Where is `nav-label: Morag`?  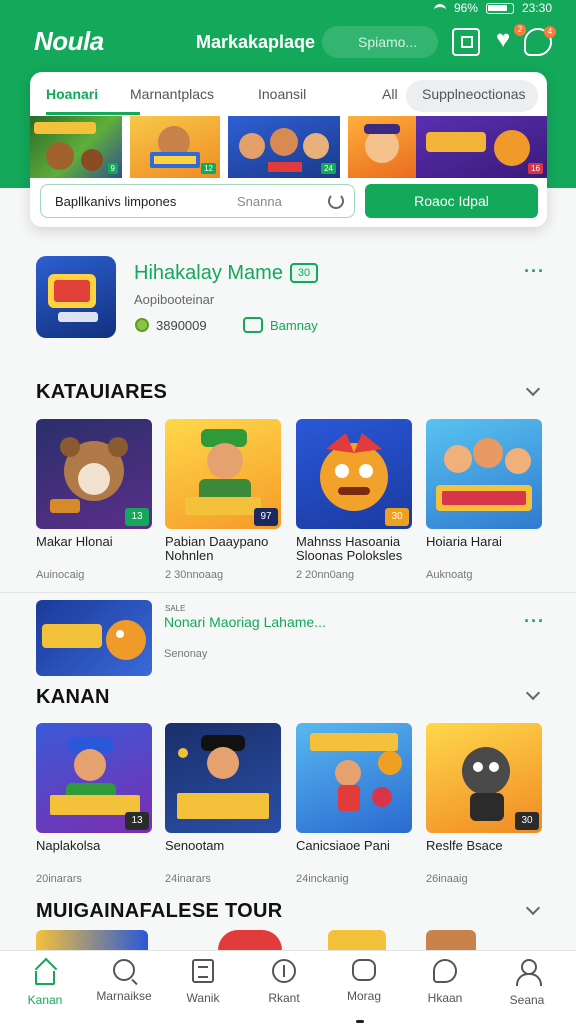 nav-label: Morag is located at coordinates (363, 996).